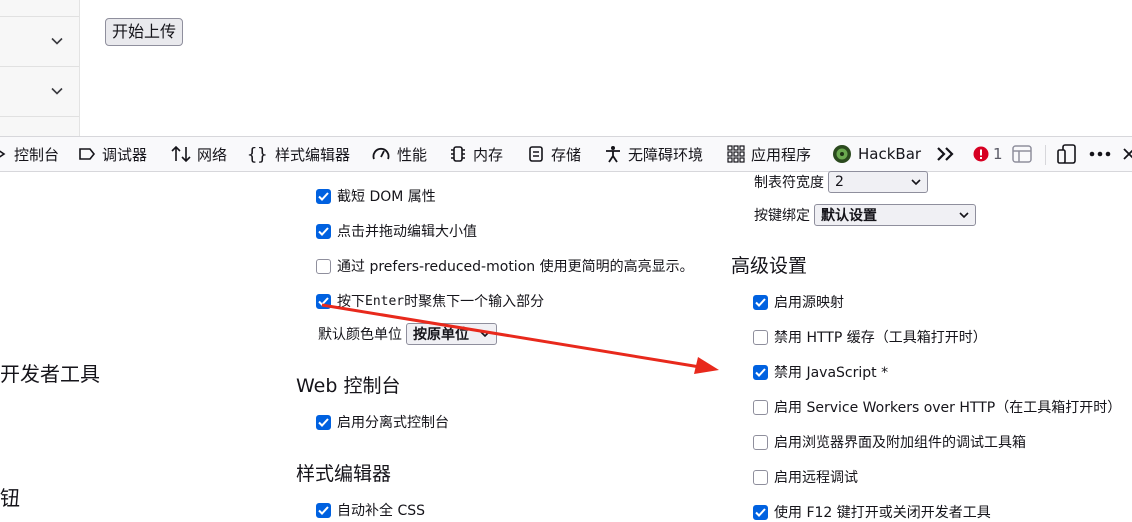 This screenshot has height=522, width=1132. I want to click on option-enter-focus-next: 按下 Enter 时聚焦下一个输入部分, so click(430, 301).